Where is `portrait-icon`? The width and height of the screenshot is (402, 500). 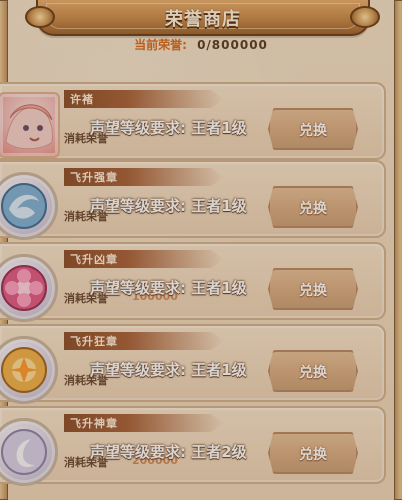
portrait-icon is located at coordinates (30, 125).